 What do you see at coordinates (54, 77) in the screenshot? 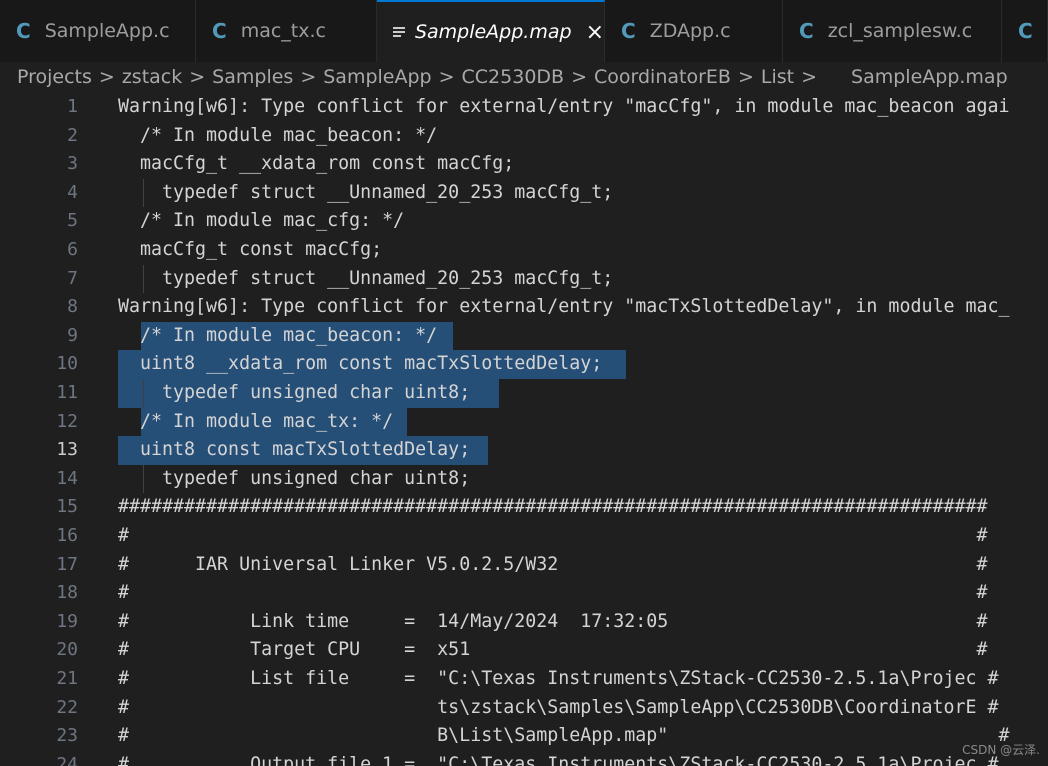
I see `breadcrumb-item: Projects` at bounding box center [54, 77].